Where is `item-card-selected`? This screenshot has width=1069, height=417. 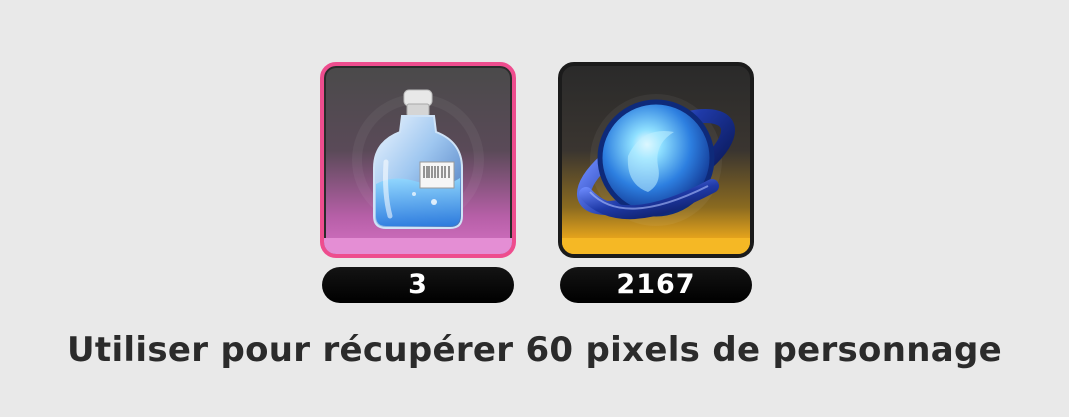
item-card-selected is located at coordinates (418, 160).